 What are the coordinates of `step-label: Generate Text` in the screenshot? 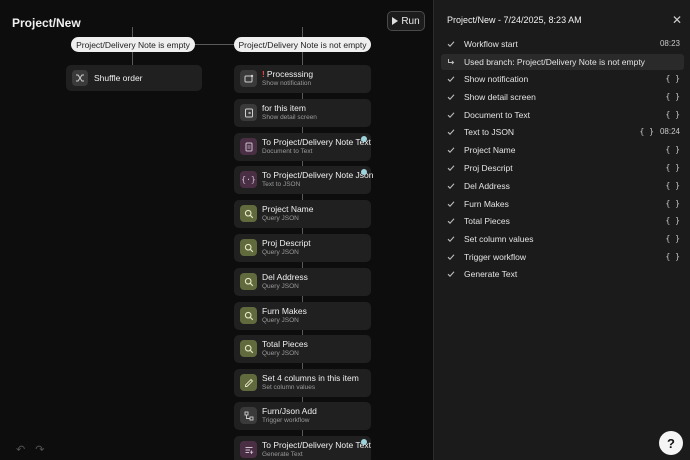 It's located at (491, 274).